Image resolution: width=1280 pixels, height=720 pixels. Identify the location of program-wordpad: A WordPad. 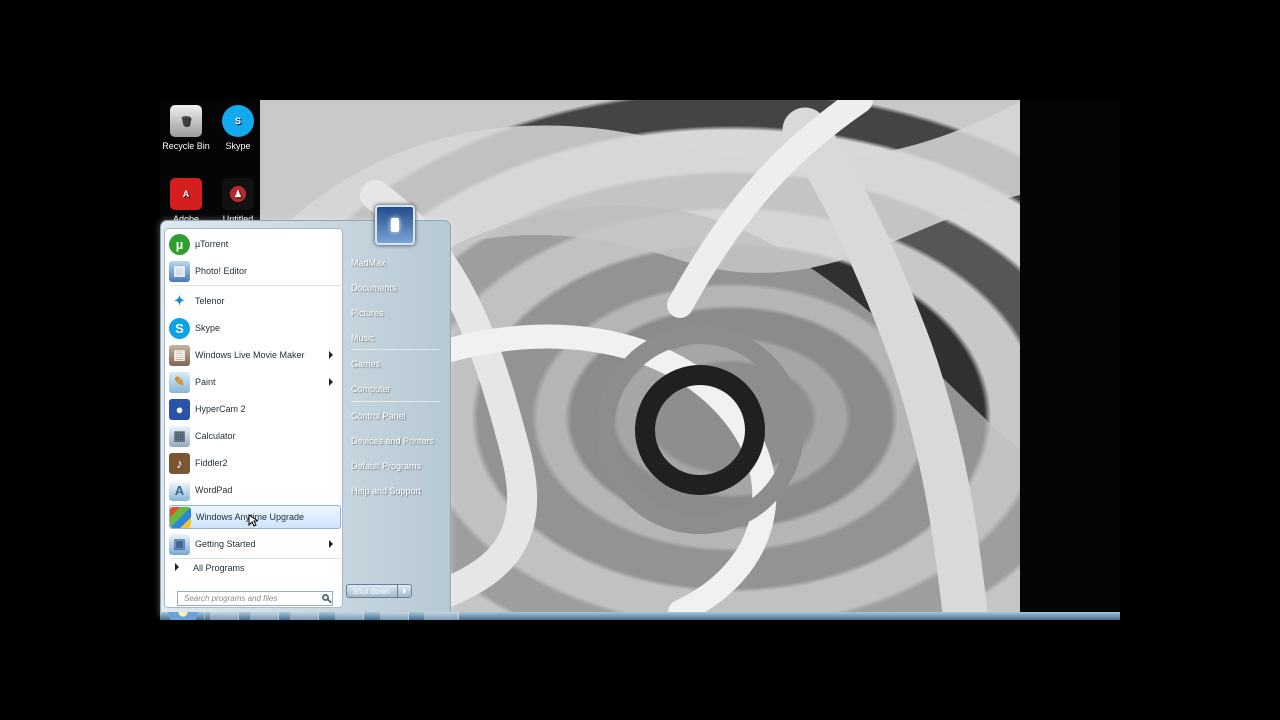
(255, 490).